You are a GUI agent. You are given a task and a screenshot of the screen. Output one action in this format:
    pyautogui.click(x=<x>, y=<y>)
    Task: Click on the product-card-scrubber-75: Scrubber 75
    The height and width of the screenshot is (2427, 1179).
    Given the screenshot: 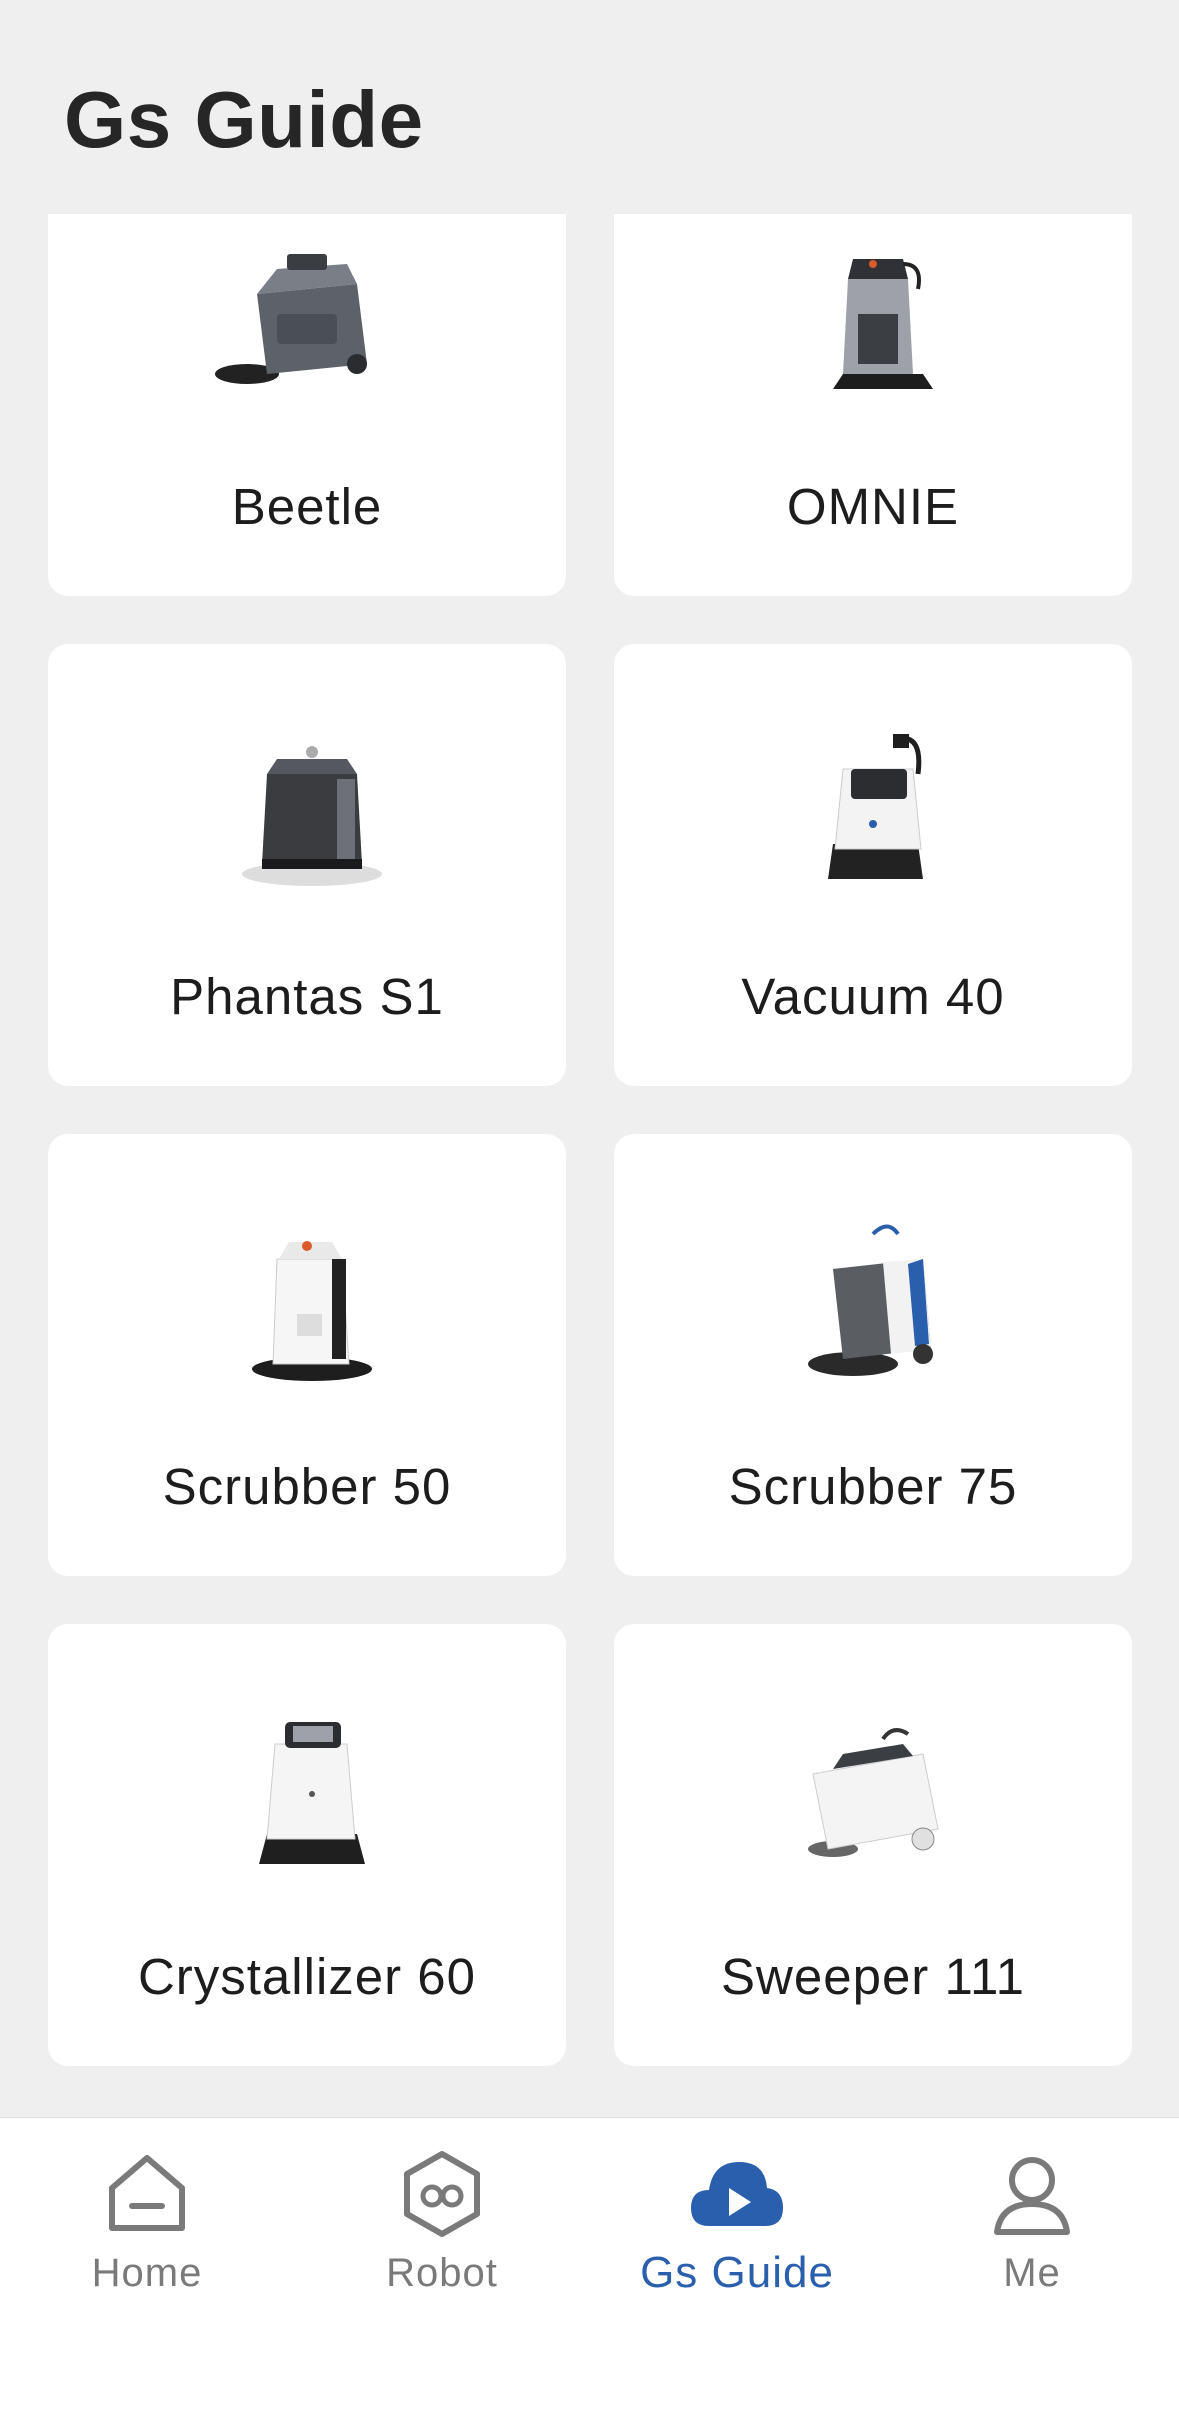 What is the action you would take?
    pyautogui.click(x=873, y=1355)
    